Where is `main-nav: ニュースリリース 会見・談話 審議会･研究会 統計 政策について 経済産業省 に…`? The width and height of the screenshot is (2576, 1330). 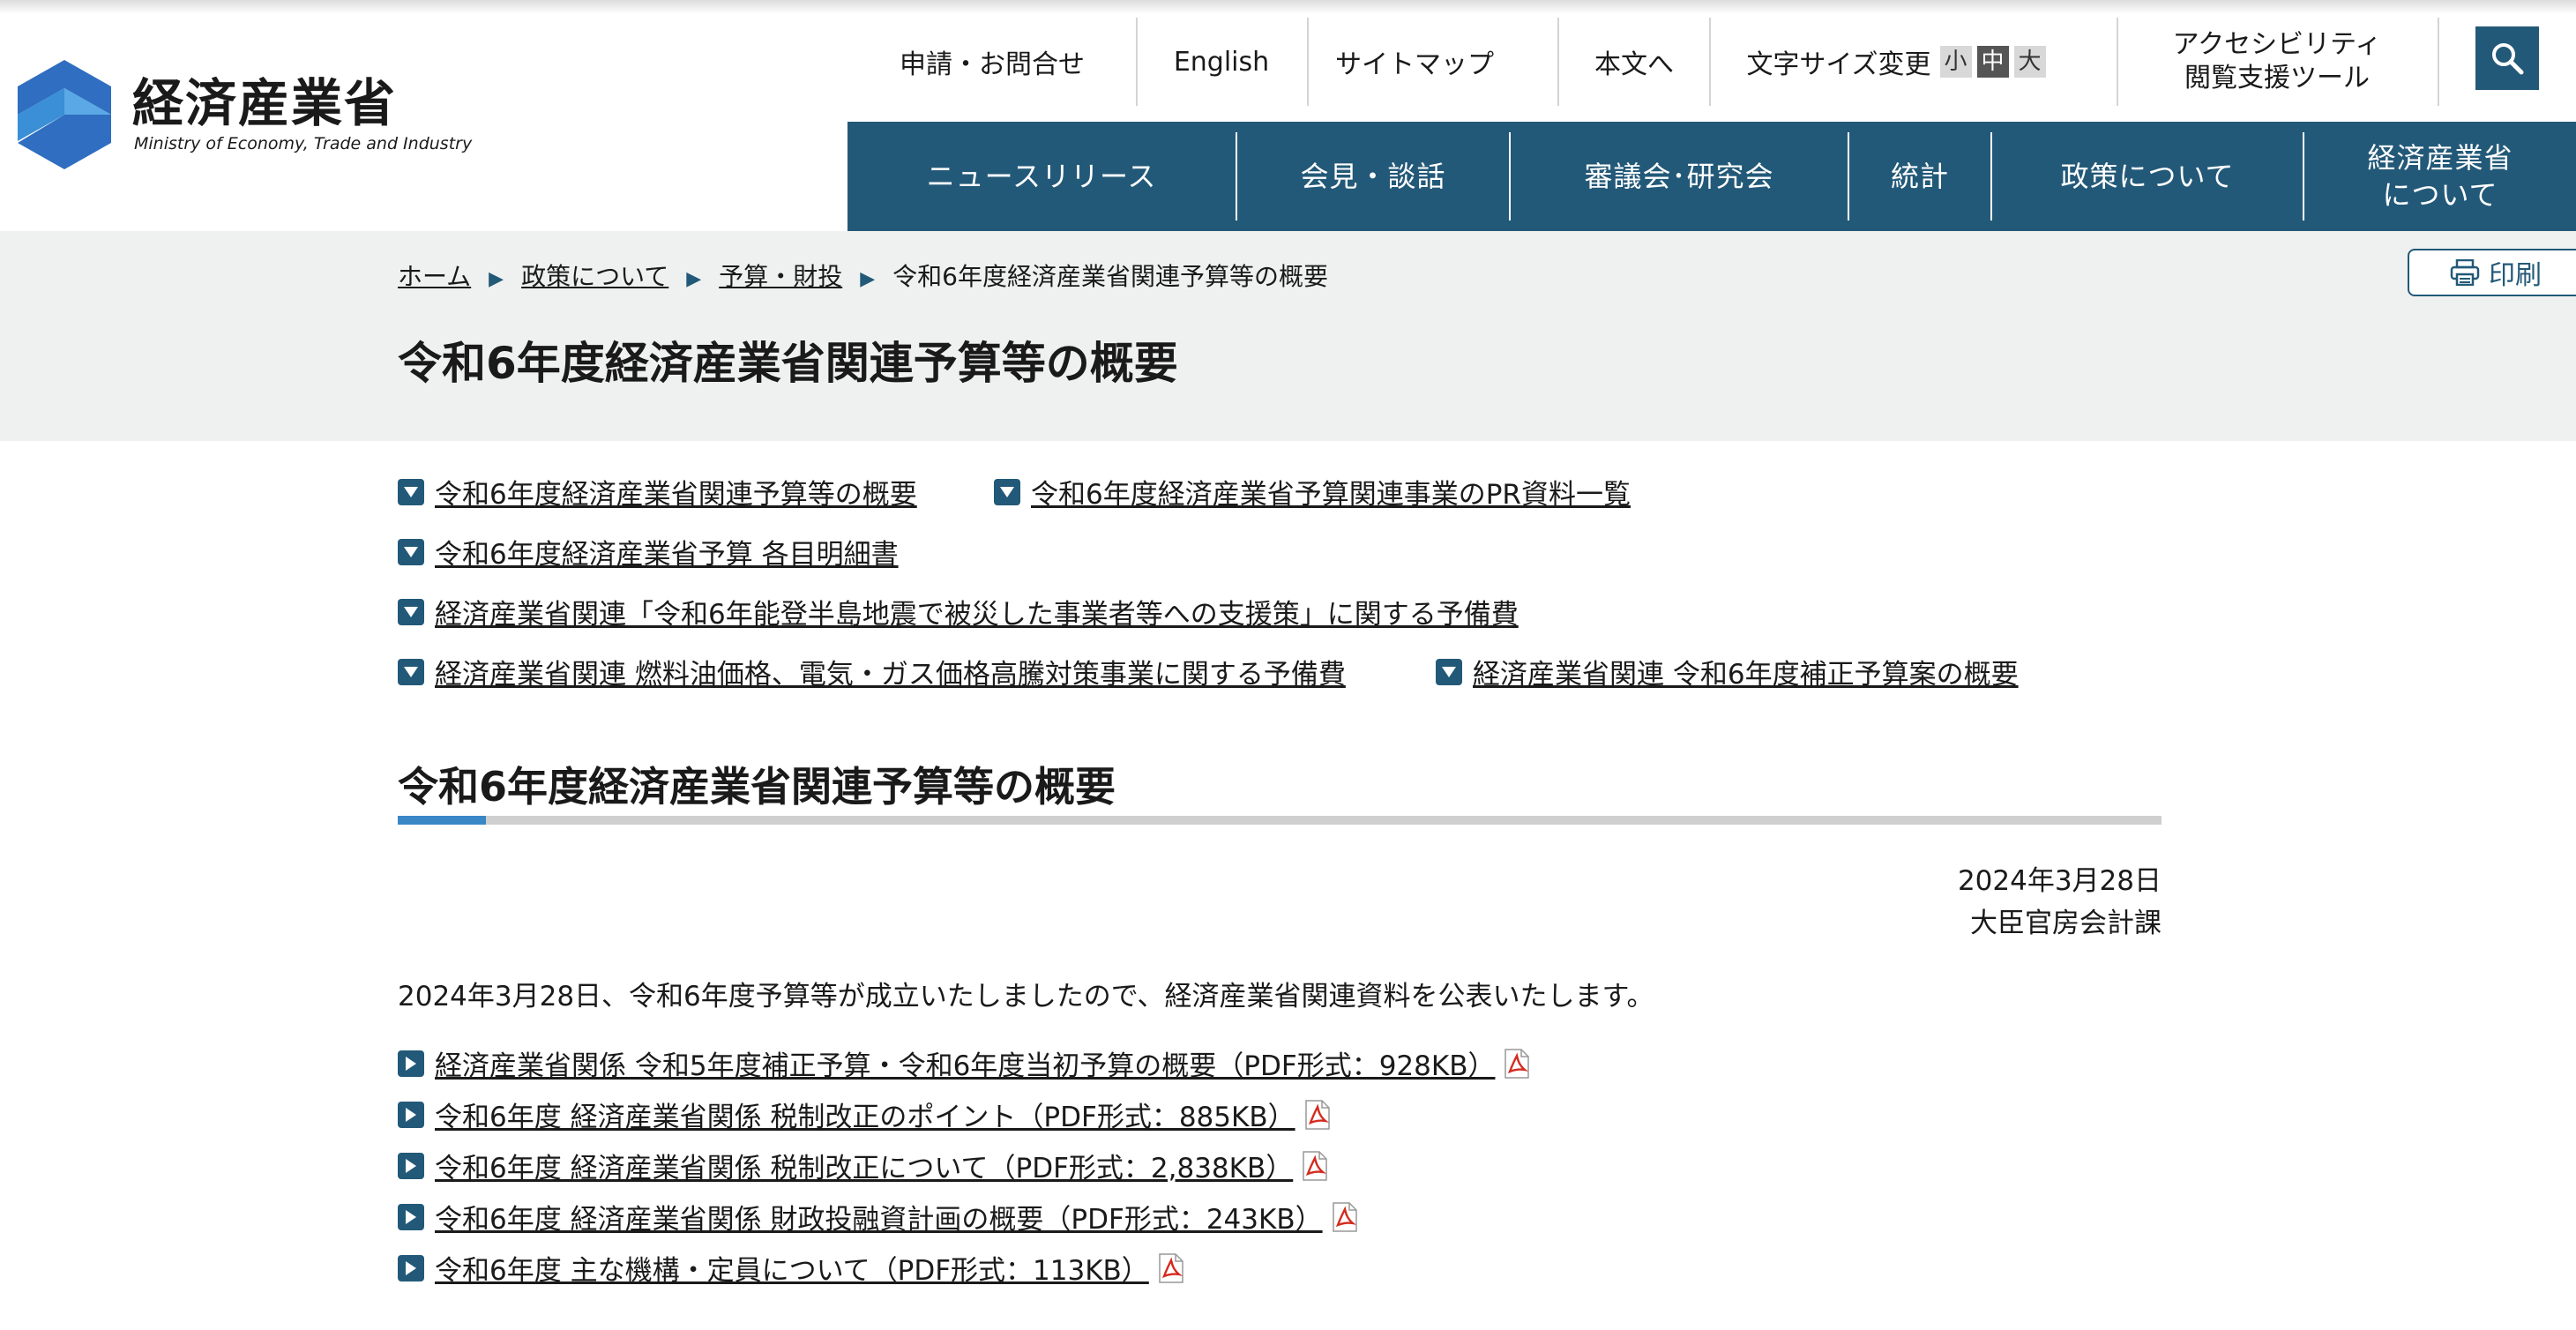
main-nav: ニュースリリース 会見・談話 審議会･研究会 統計 政策について 経済産業省 に… is located at coordinates (1711, 176).